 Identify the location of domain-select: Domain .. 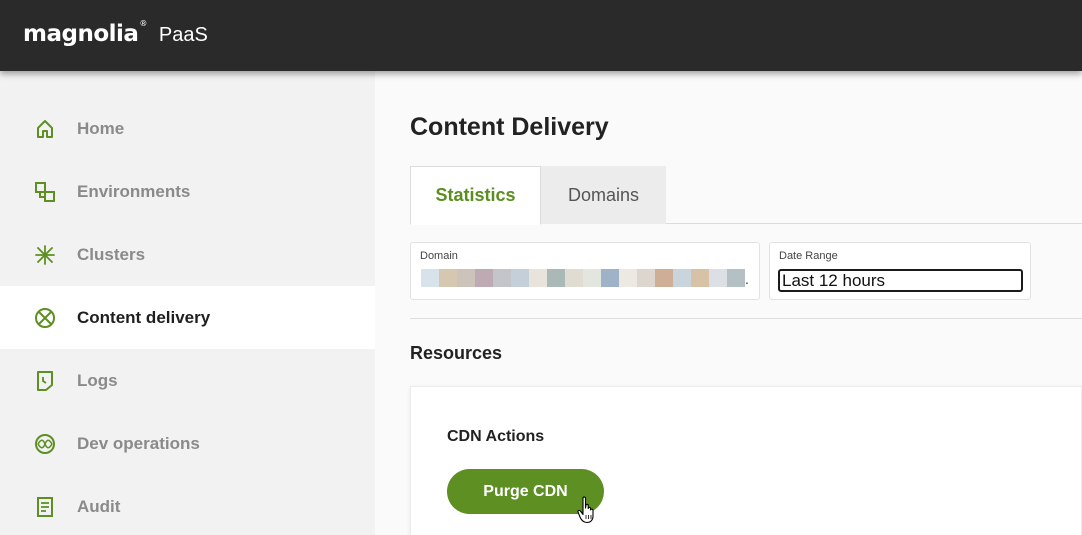
(585, 271).